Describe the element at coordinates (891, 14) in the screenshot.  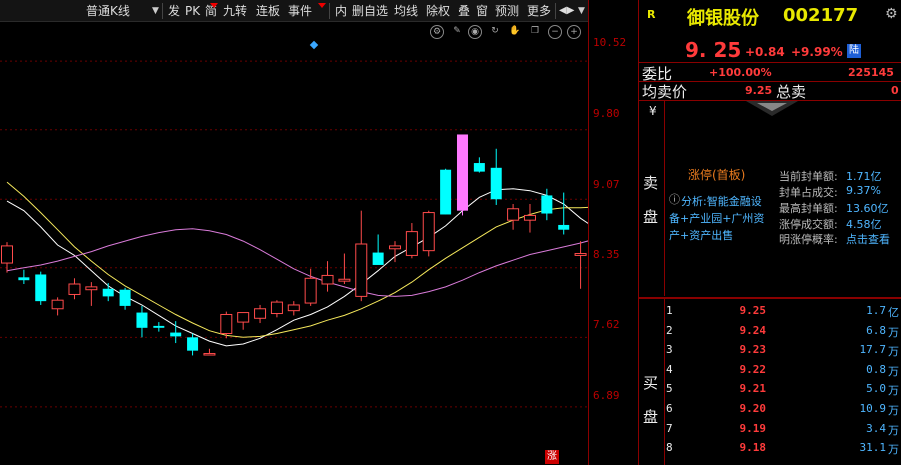
I see `gear-icon: ⚙` at that location.